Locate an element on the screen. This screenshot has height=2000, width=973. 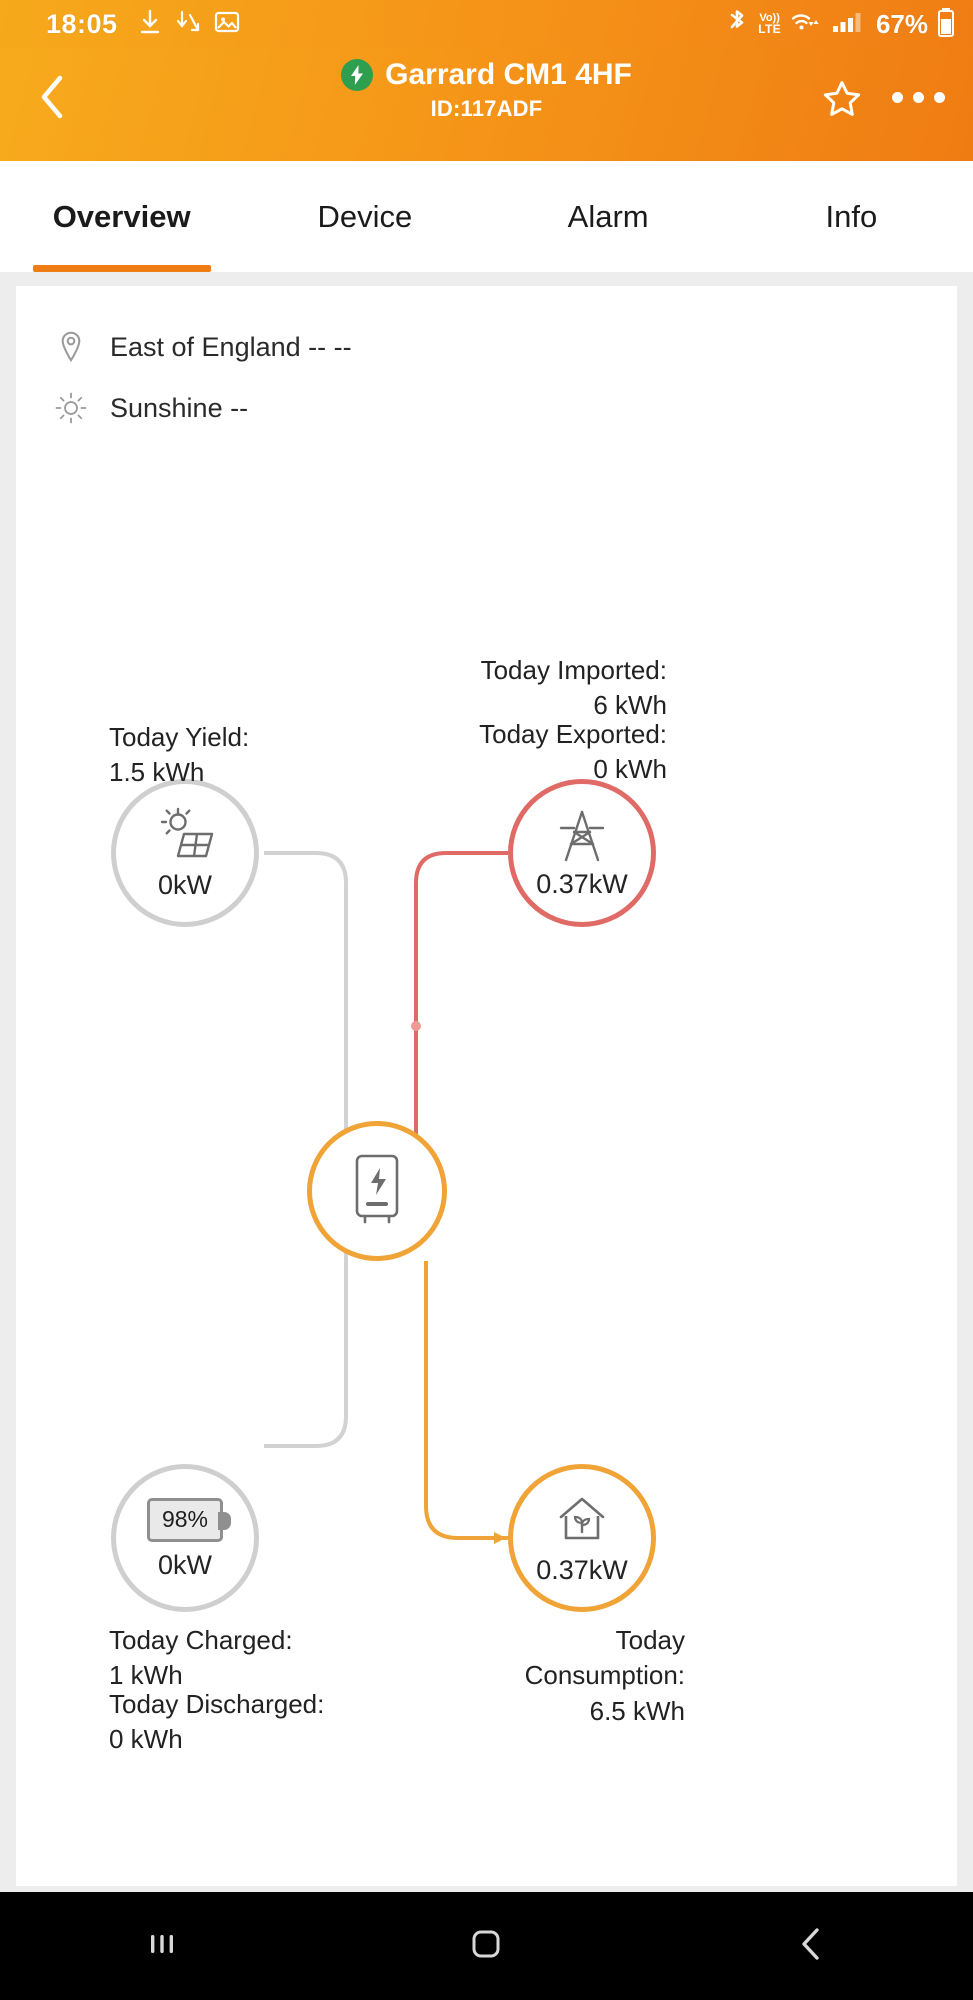
page-title: Garrard CM1 4HF is located at coordinates (508, 74).